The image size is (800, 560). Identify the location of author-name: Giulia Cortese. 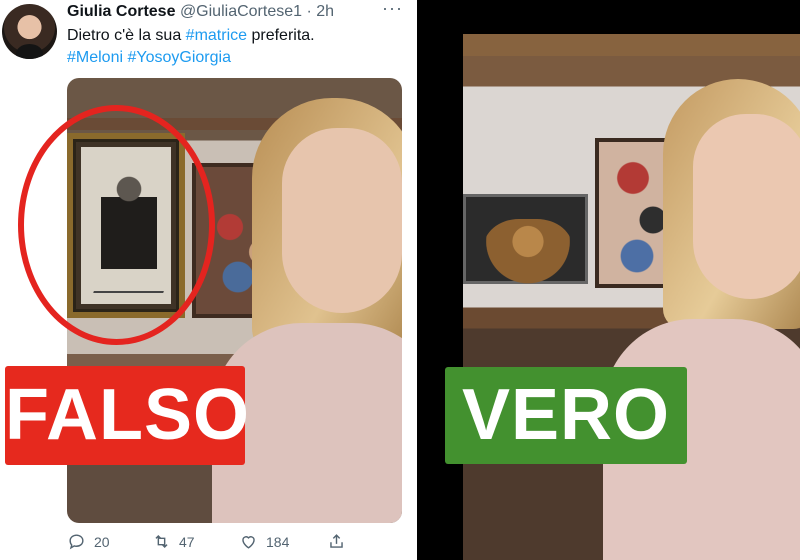
(121, 11).